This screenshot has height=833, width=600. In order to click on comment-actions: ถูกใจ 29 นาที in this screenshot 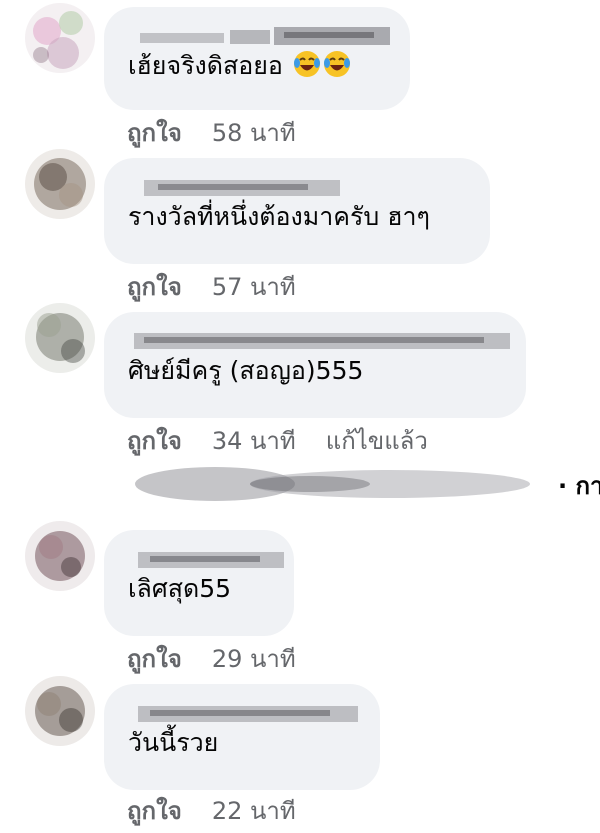, I will do `click(211, 659)`.